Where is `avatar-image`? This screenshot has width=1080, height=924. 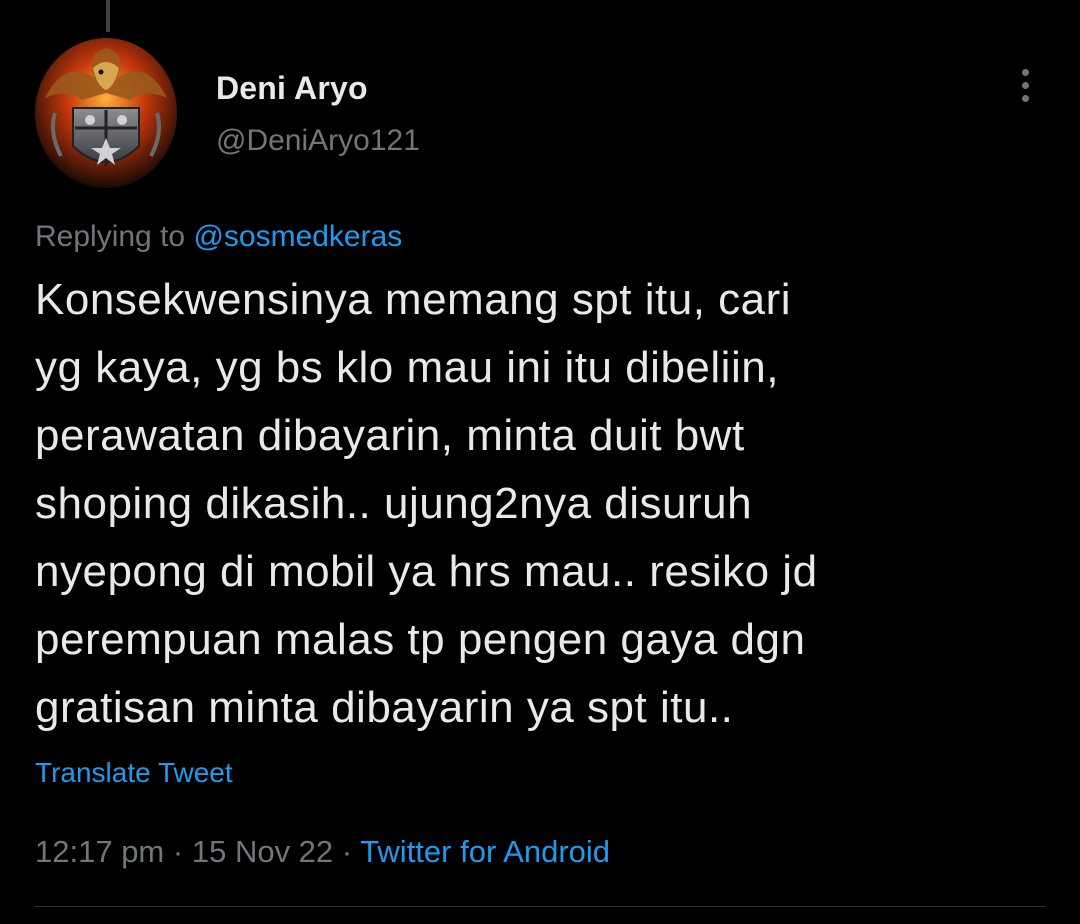 avatar-image is located at coordinates (106, 113).